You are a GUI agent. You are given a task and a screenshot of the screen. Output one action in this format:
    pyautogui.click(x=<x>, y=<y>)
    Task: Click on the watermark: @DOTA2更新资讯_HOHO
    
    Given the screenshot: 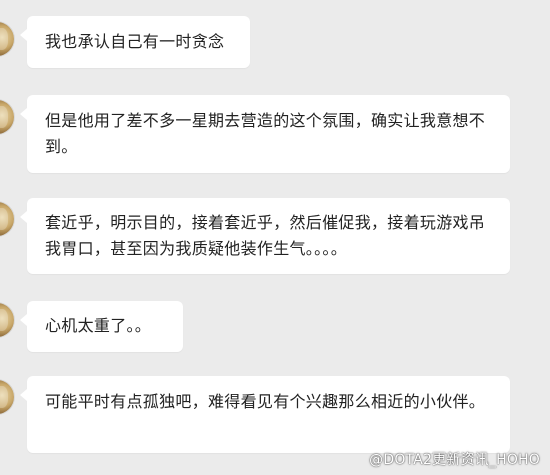 What is the action you would take?
    pyautogui.click(x=454, y=460)
    